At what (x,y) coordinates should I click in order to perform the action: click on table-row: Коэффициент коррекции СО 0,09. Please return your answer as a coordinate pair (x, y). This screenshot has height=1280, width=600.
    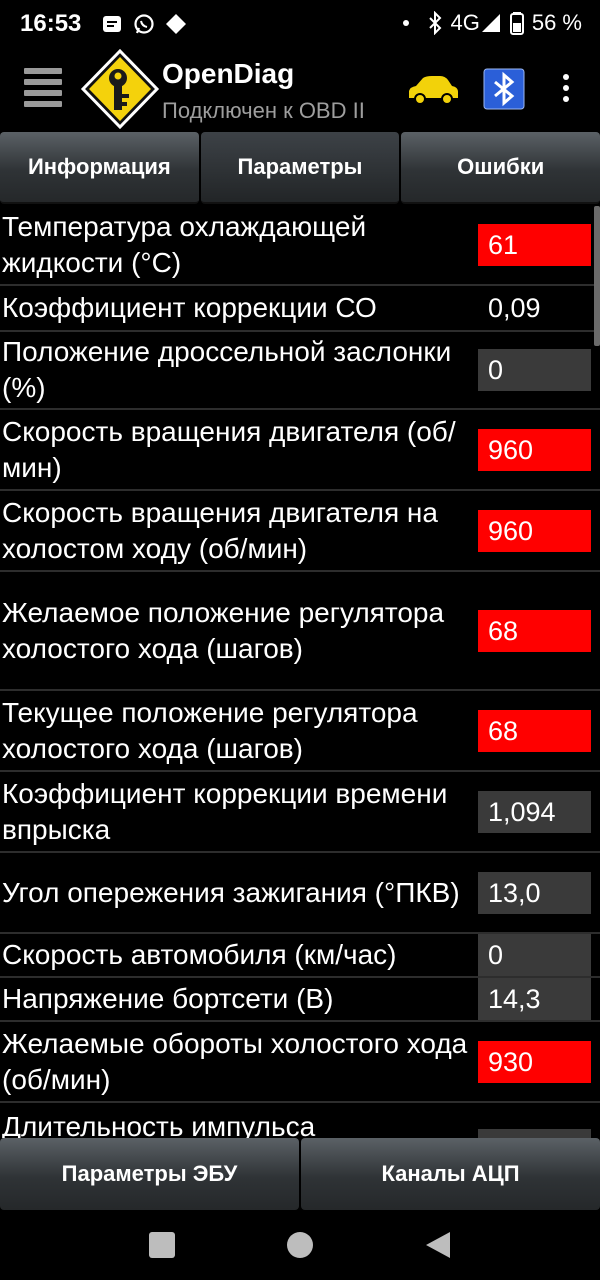
    Looking at the image, I should click on (300, 309).